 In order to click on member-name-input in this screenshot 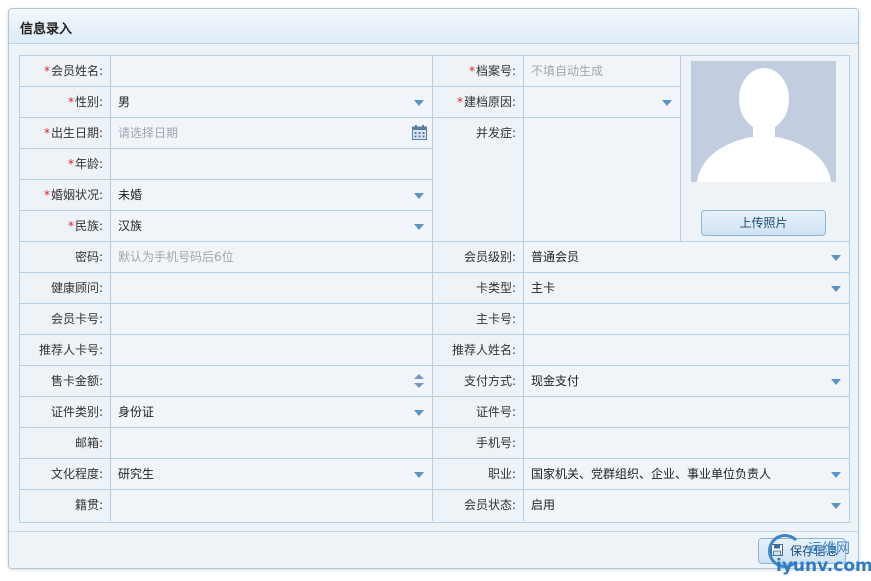, I will do `click(272, 71)`.